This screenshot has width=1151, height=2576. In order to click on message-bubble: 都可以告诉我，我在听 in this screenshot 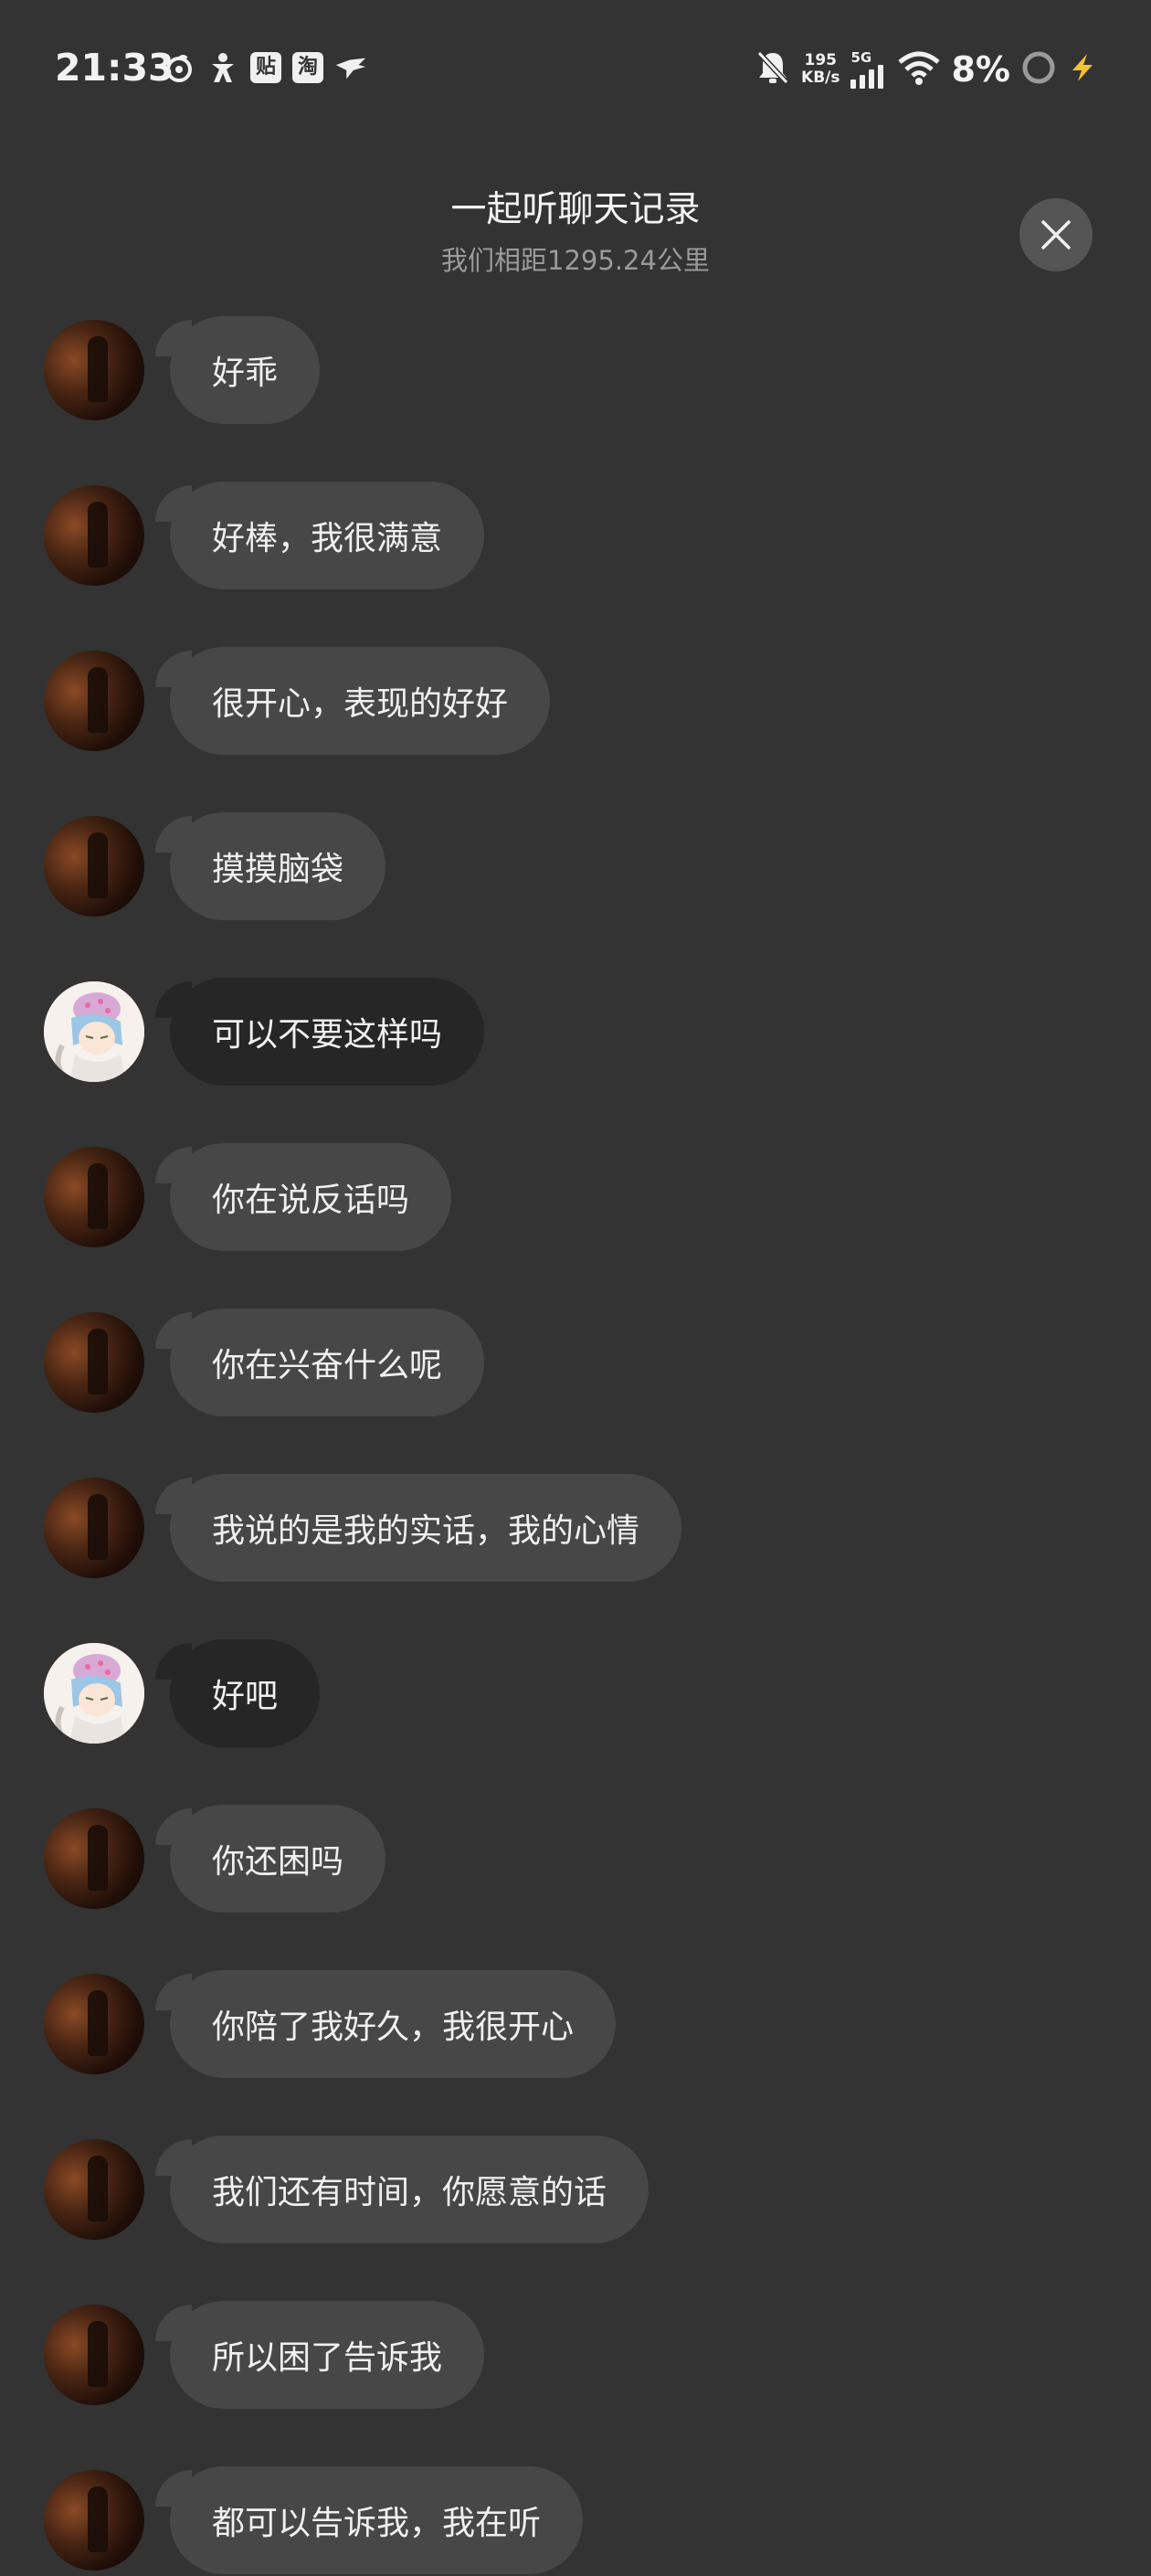, I will do `click(377, 2520)`.